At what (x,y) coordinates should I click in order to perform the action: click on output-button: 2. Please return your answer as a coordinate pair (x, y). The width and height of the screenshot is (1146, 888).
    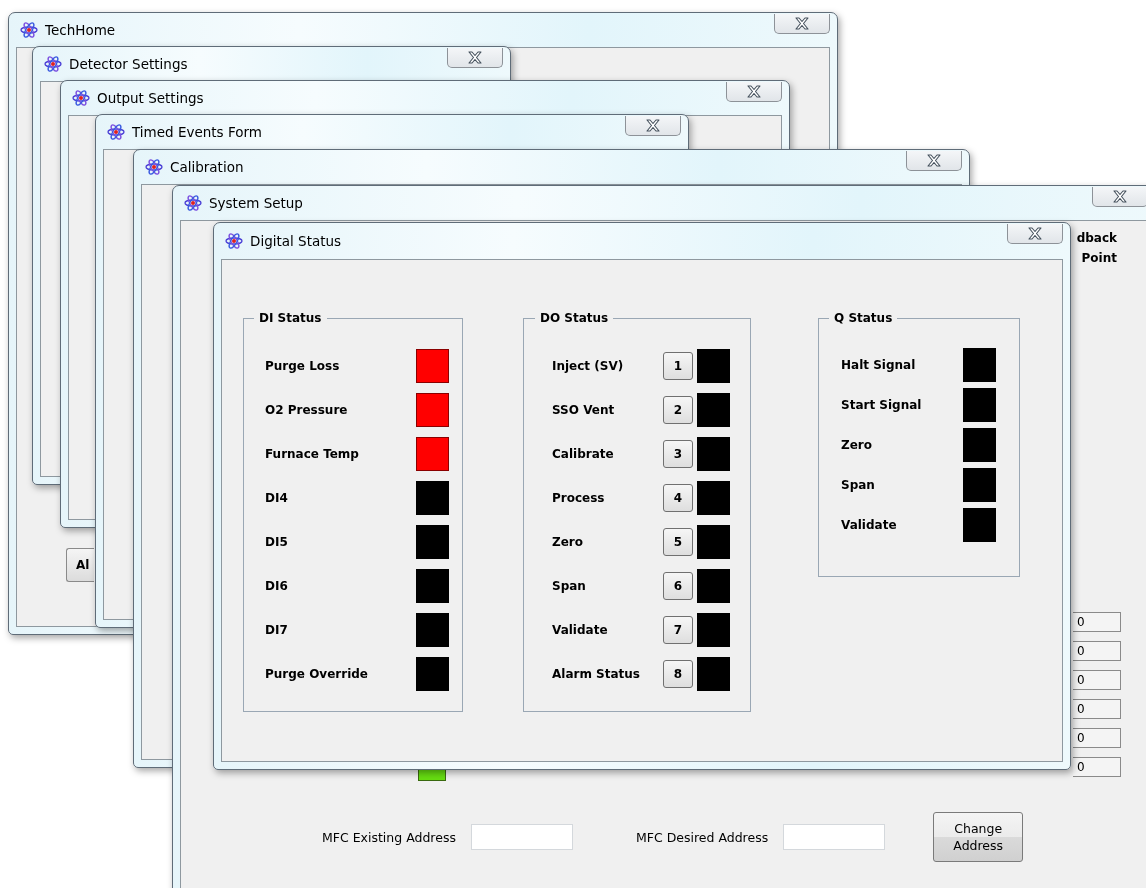
    Looking at the image, I should click on (678, 410).